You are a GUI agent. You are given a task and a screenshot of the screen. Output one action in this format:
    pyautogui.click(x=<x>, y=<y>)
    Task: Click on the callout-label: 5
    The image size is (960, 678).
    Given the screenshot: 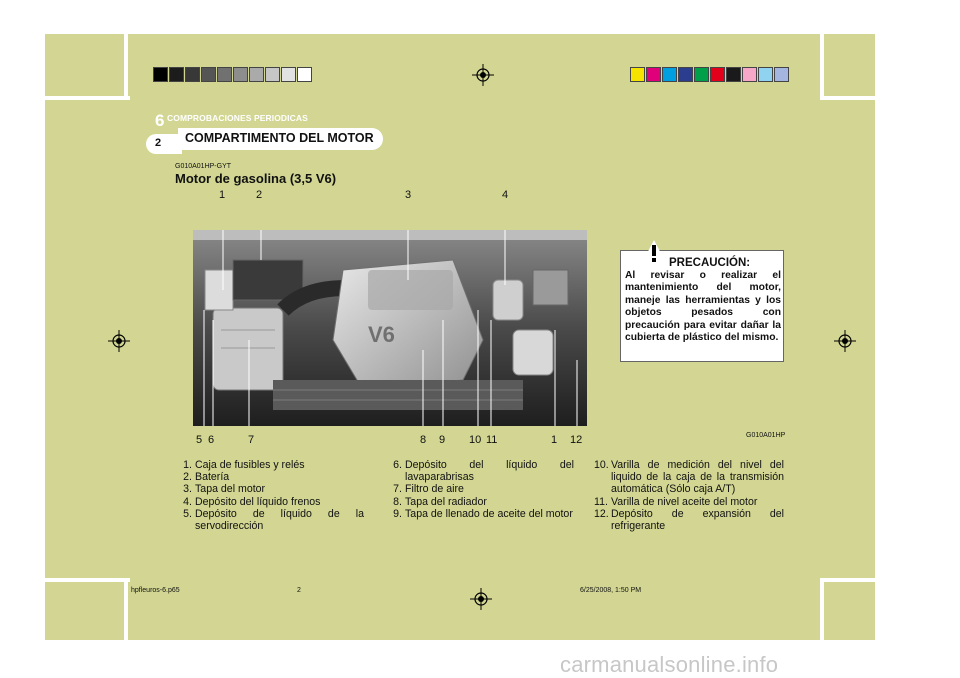 What is the action you would take?
    pyautogui.click(x=199, y=440)
    